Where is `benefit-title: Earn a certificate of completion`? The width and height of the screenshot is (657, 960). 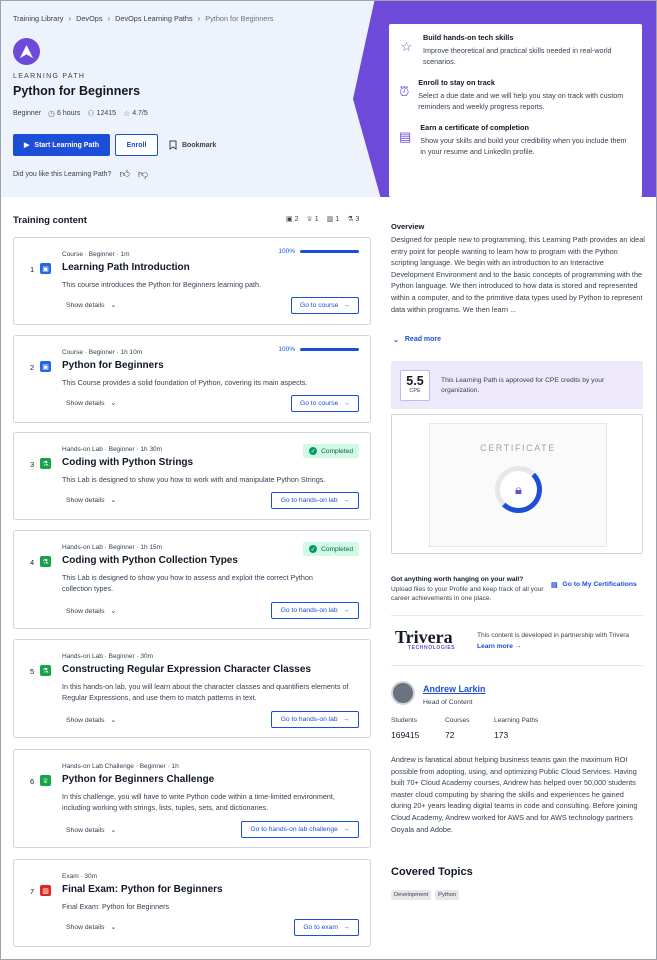 benefit-title: Earn a certificate of completion is located at coordinates (474, 127).